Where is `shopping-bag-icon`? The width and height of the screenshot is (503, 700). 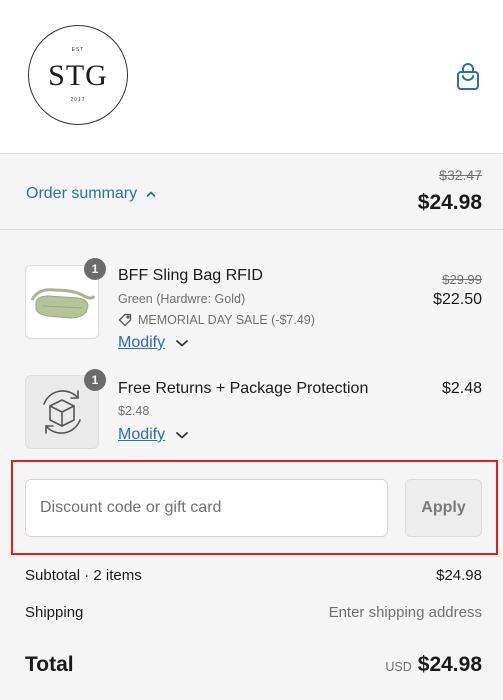 shopping-bag-icon is located at coordinates (468, 77).